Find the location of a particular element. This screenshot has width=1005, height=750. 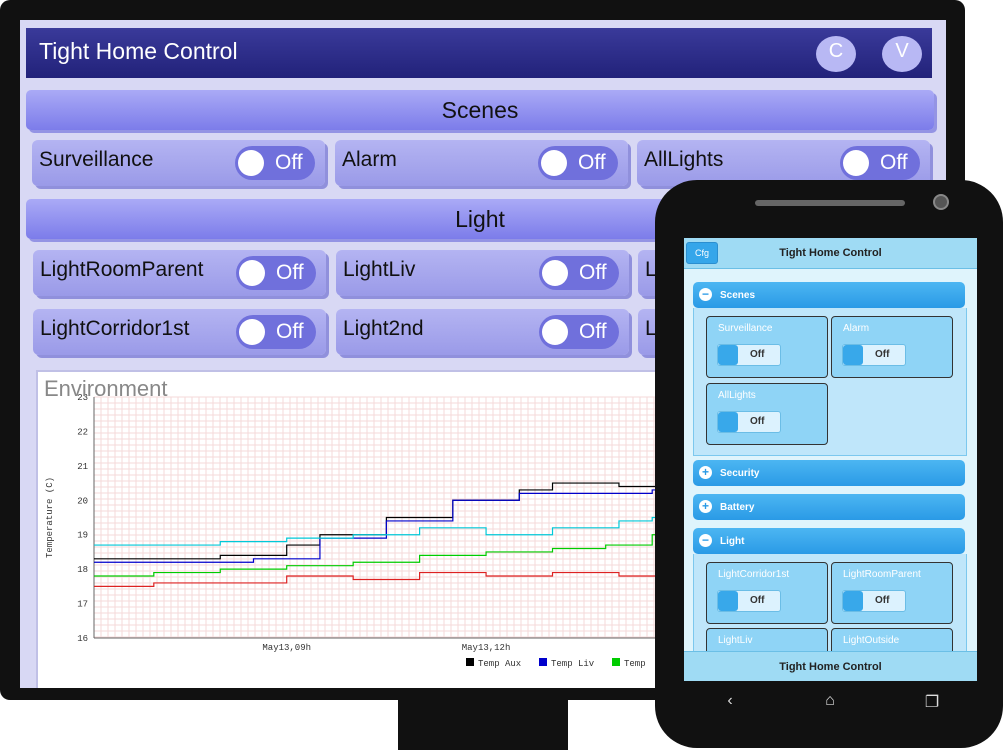

x-tick-label: May13,12h is located at coordinates (486, 648).